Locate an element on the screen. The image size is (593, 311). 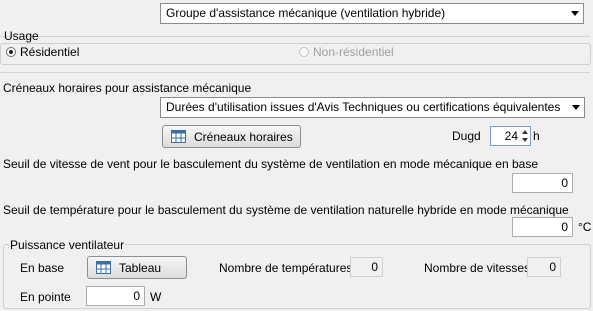
time-slots-button: Créneaux horaires is located at coordinates (231, 136).